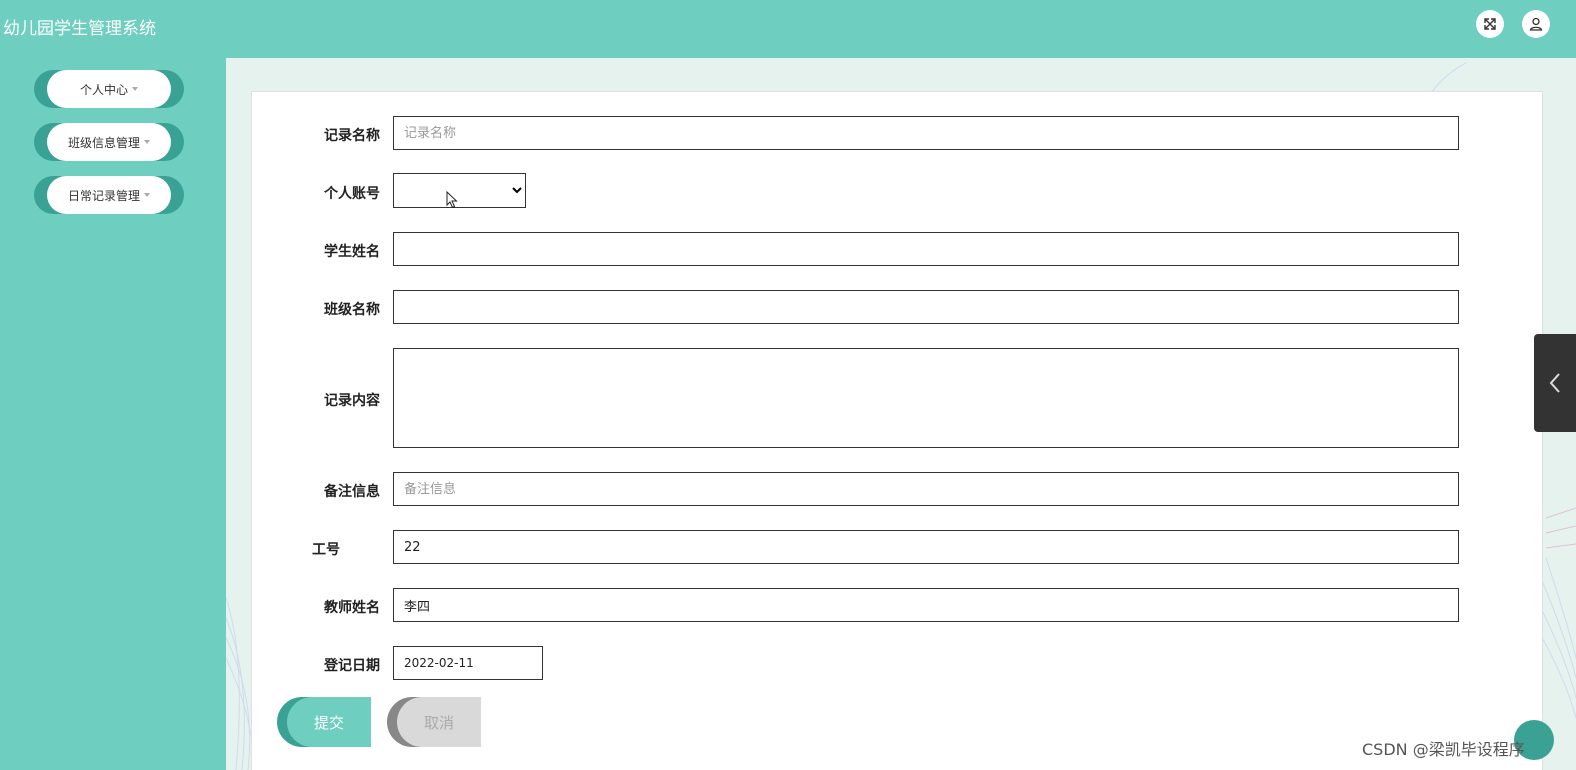 The height and width of the screenshot is (770, 1576). What do you see at coordinates (926, 307) in the screenshot?
I see `class-name-input` at bounding box center [926, 307].